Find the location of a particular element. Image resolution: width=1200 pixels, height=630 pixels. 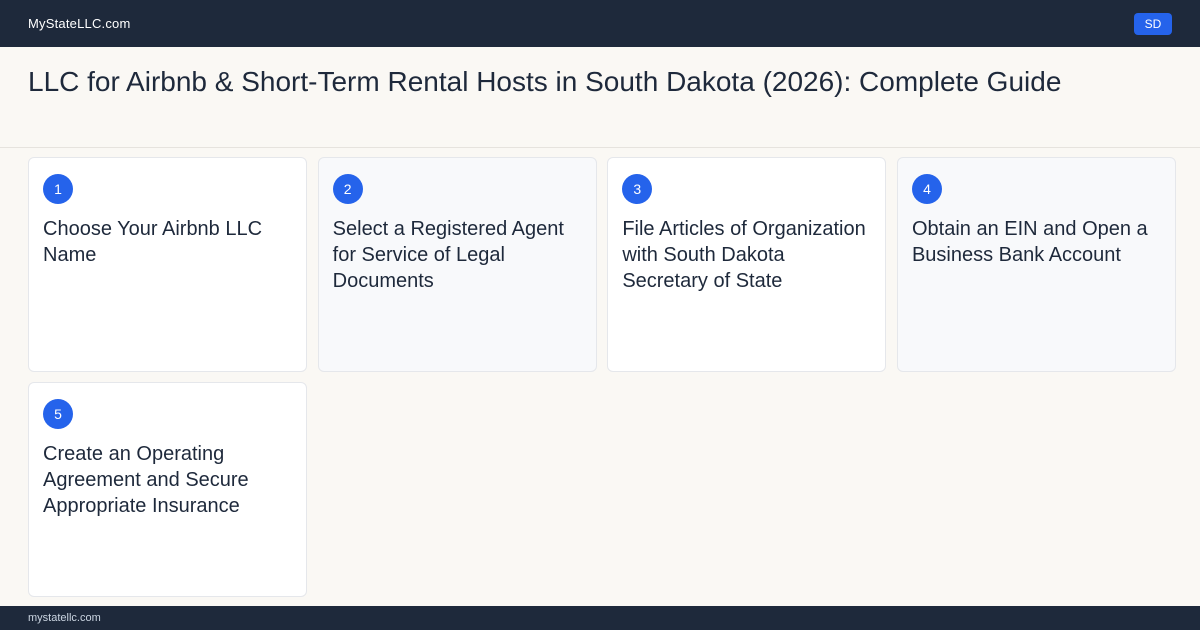

footer-domain: mystatellc.com is located at coordinates (64, 618).